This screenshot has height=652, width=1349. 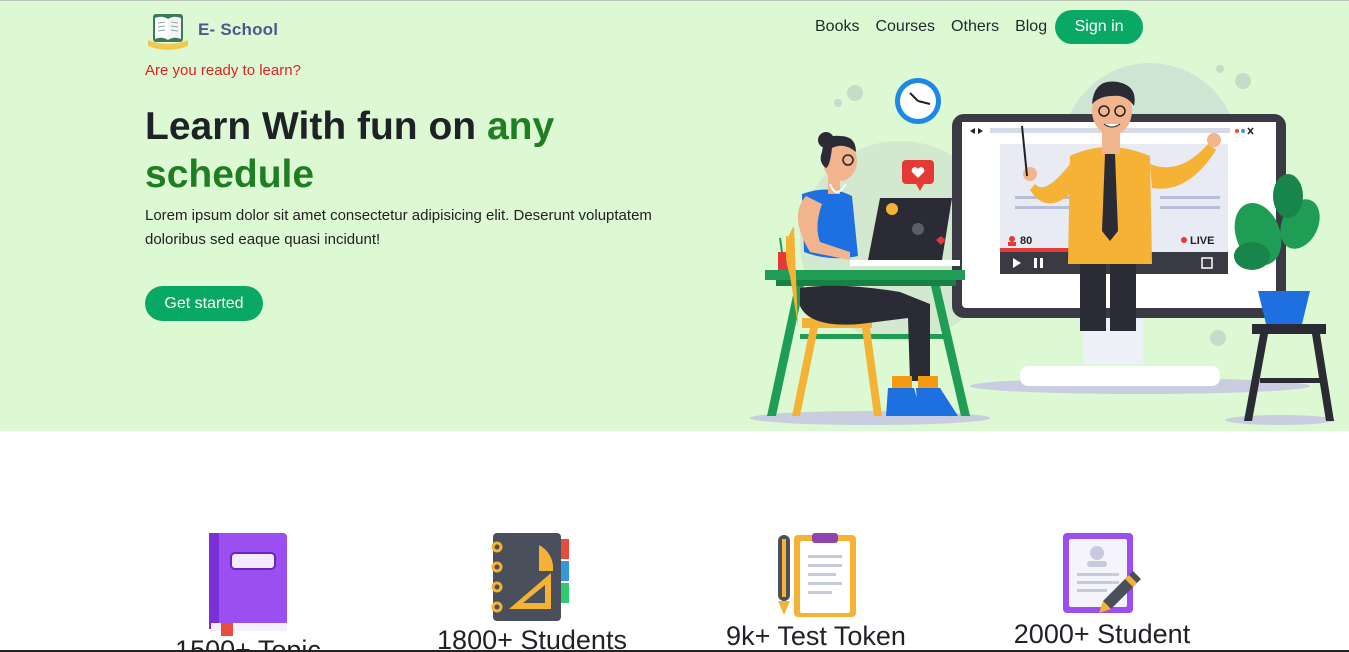 What do you see at coordinates (248, 584) in the screenshot?
I see `purple-book-icon` at bounding box center [248, 584].